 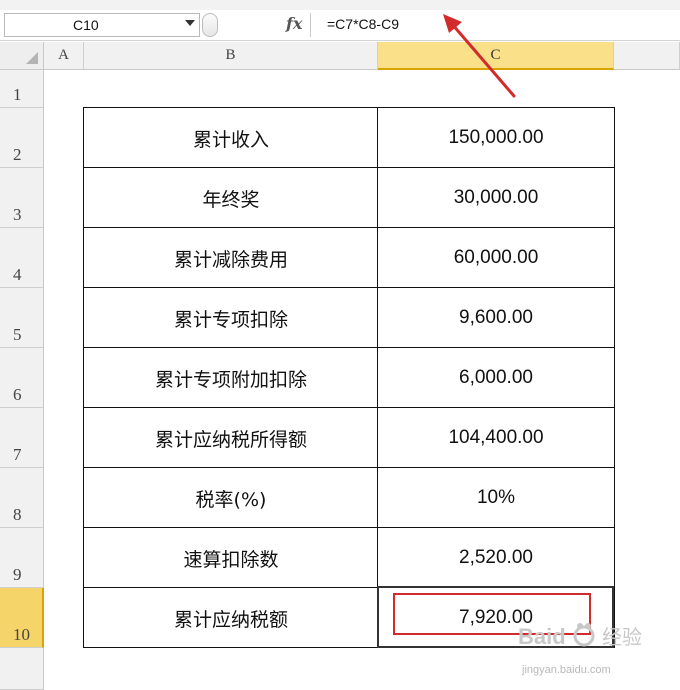 I want to click on svg-text: 经验, so click(x=622, y=637).